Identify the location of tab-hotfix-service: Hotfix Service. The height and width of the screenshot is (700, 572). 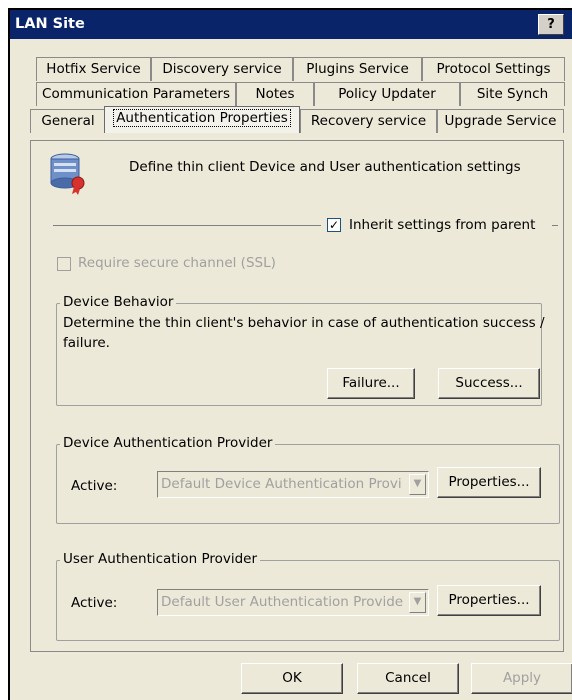
(93, 69).